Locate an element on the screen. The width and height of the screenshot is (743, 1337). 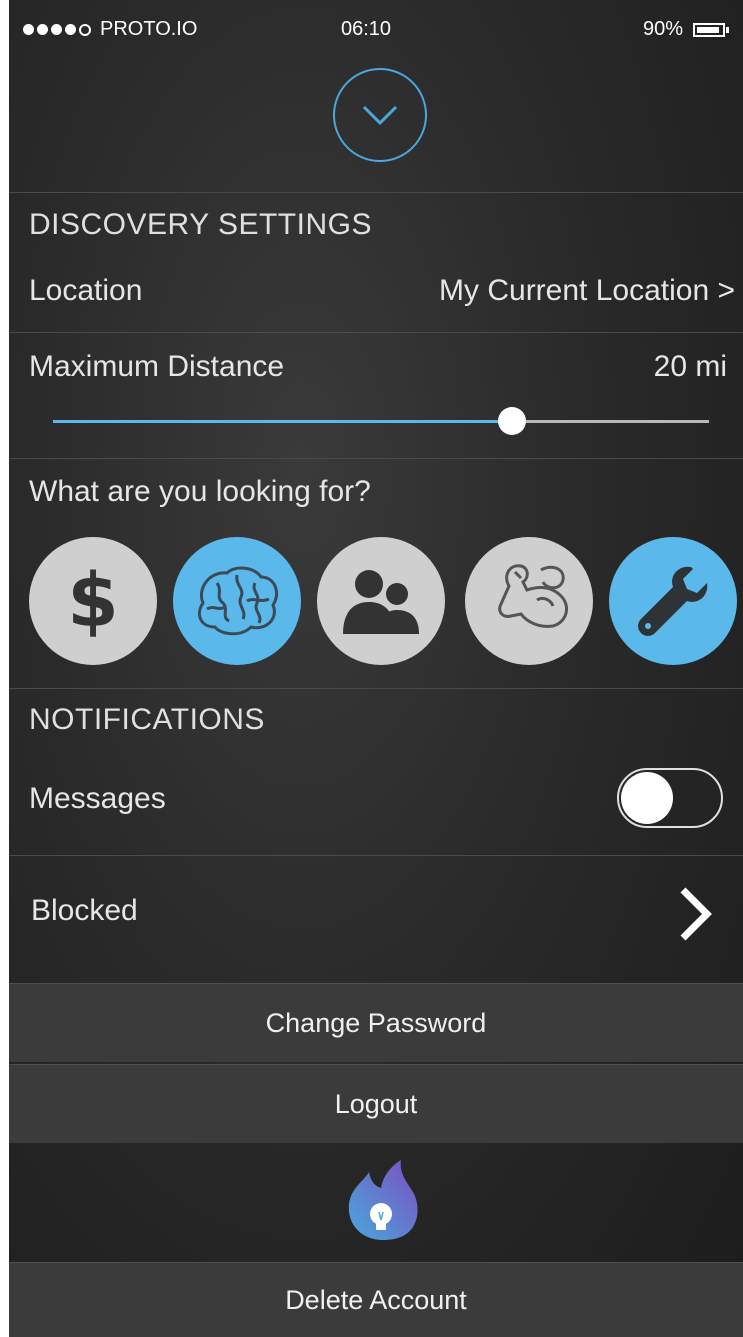
distance-slider-thumb is located at coordinates (512, 421).